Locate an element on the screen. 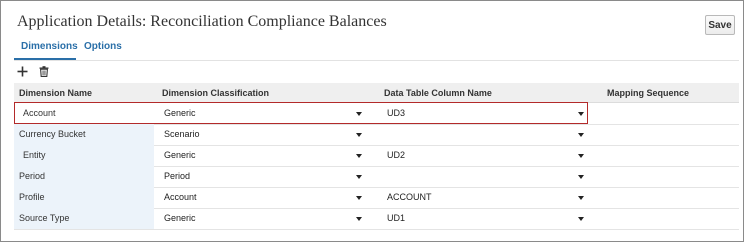 The height and width of the screenshot is (242, 744). column-header-dimension-classification: Dimension Classification is located at coordinates (215, 93).